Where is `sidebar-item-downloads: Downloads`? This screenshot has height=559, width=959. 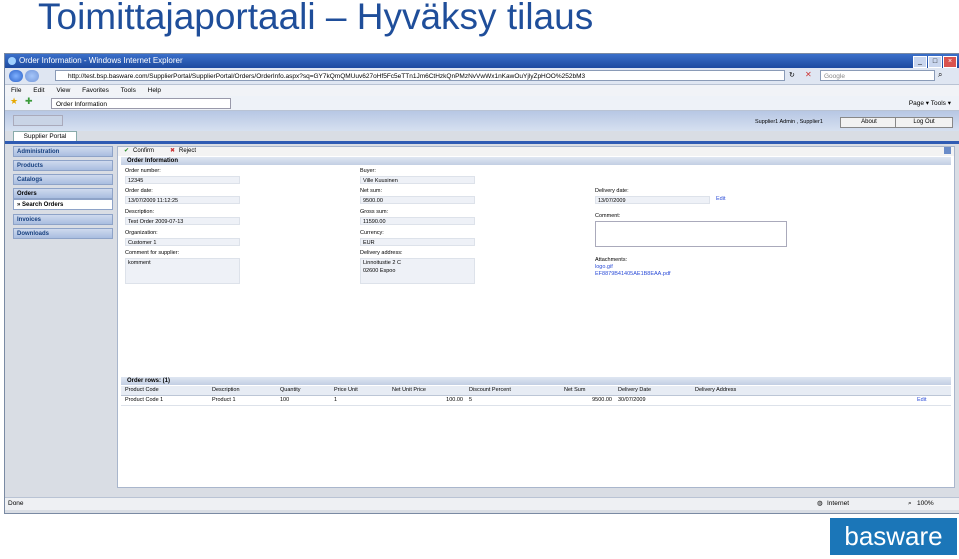
sidebar-item-downloads: Downloads is located at coordinates (63, 233).